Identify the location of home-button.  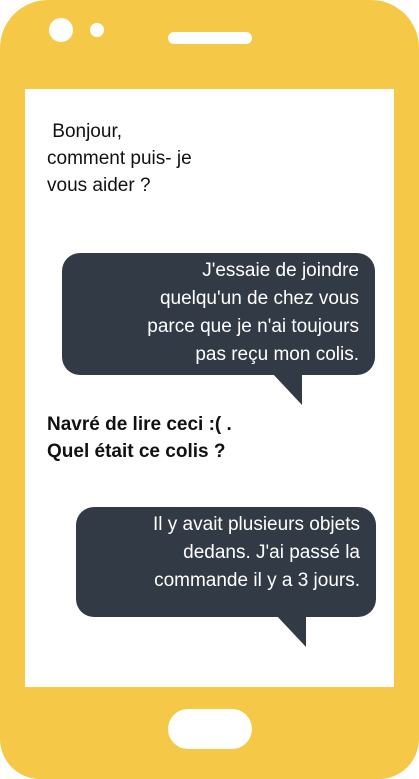
(210, 729).